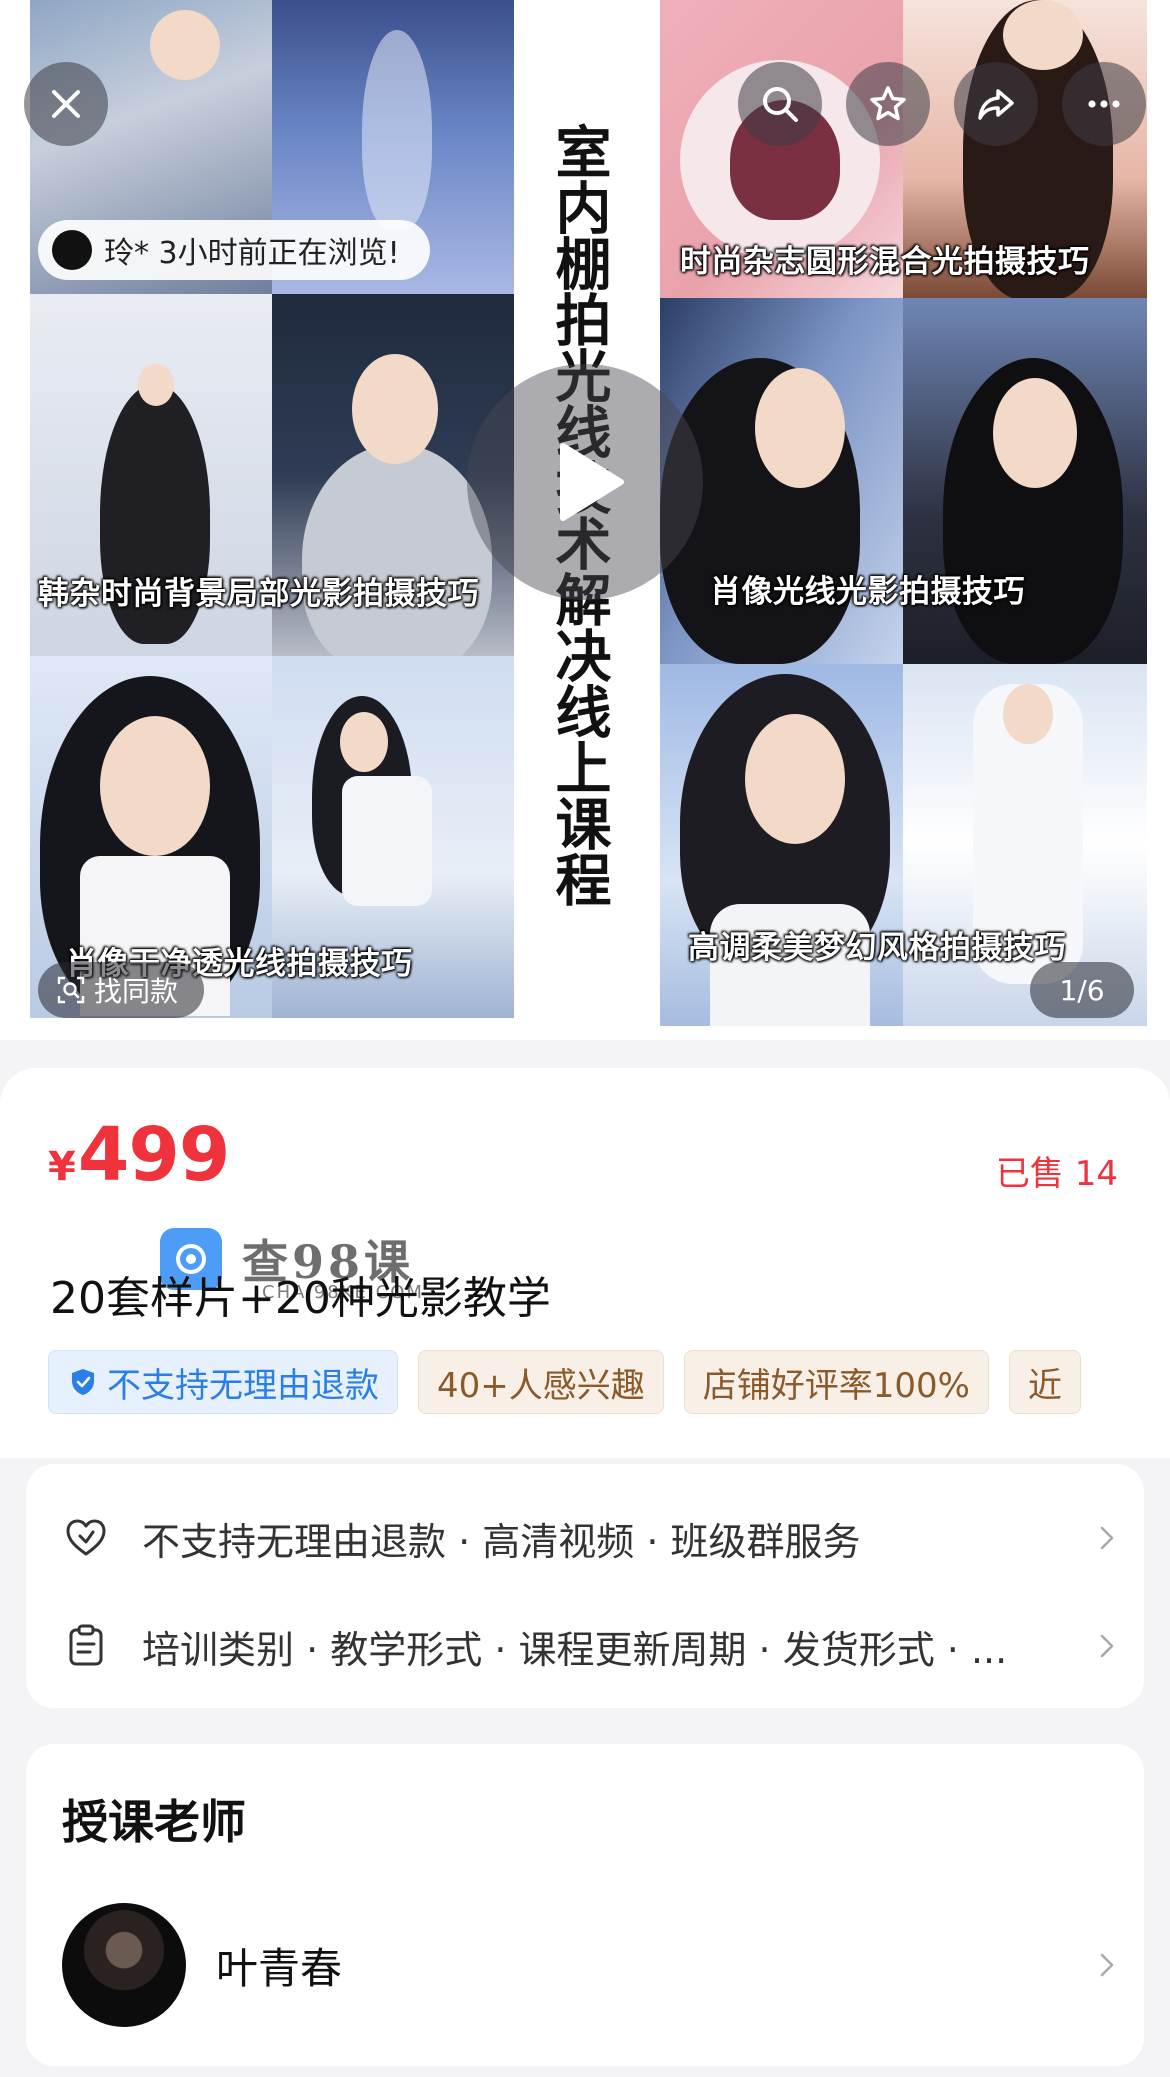  Describe the element at coordinates (300, 1298) in the screenshot. I see `product-title: 20套样片+20种光影教学` at that location.